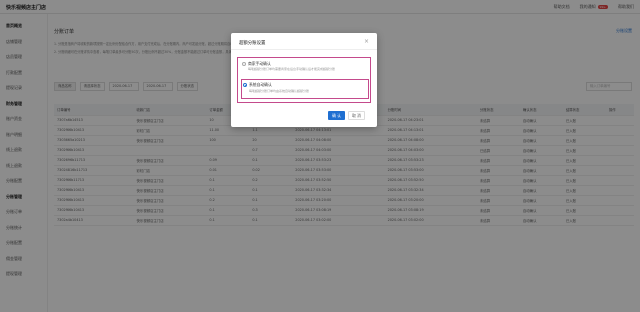 The height and width of the screenshot is (312, 640). Describe the element at coordinates (292, 69) in the screenshot. I see `option-manual-desc: 每笔超额分账订单均需要商家在后台手动确认后才能完成超额分账` at that location.